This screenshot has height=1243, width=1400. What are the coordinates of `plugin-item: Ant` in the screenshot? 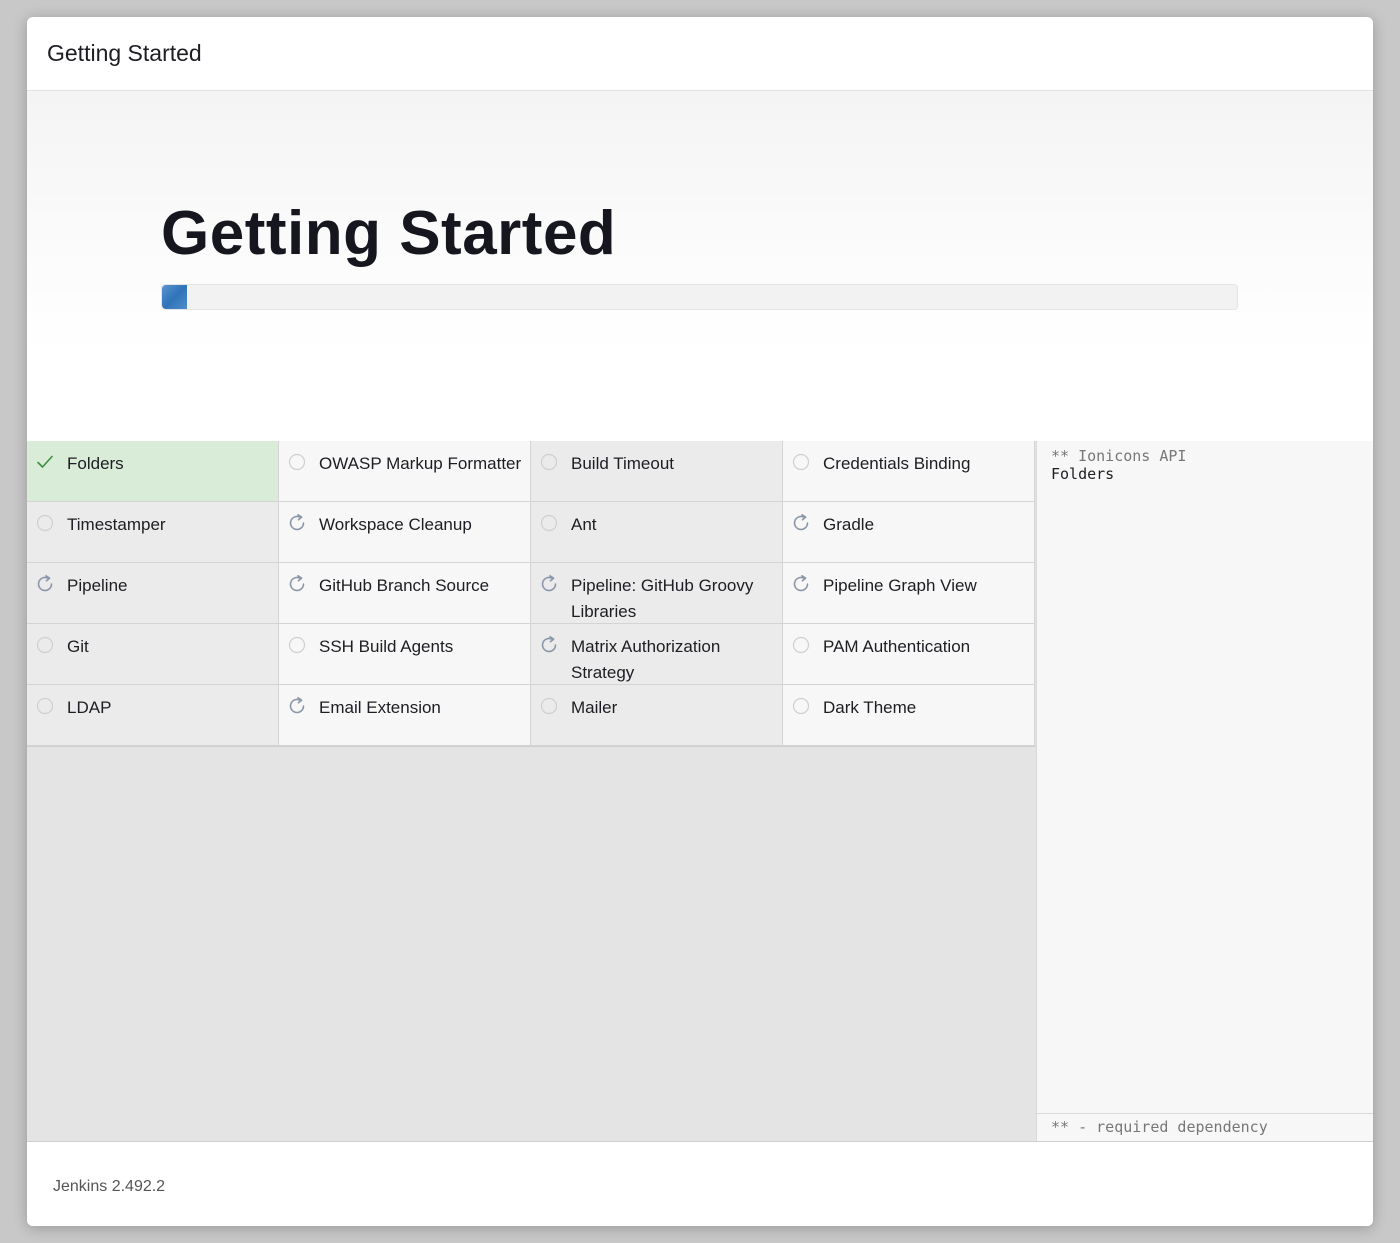 It's located at (657, 532).